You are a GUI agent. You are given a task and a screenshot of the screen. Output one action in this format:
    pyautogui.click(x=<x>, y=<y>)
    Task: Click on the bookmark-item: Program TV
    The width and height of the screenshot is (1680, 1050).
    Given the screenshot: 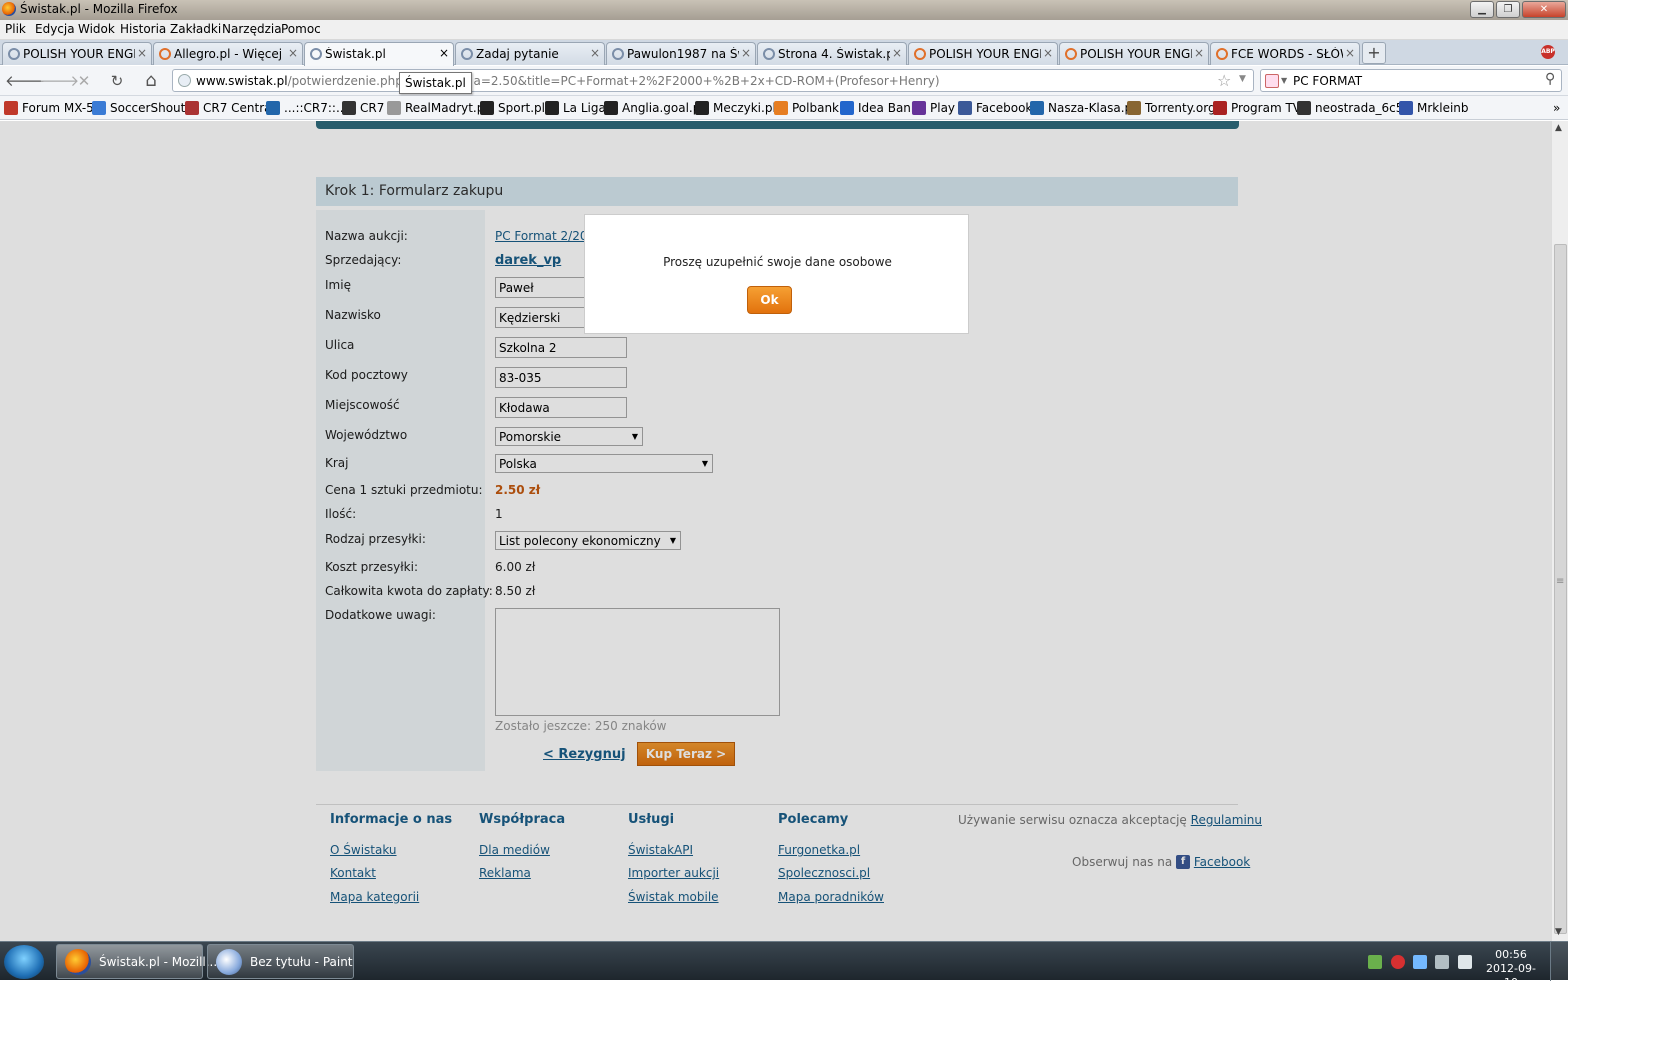 What is the action you would take?
    pyautogui.click(x=1257, y=108)
    